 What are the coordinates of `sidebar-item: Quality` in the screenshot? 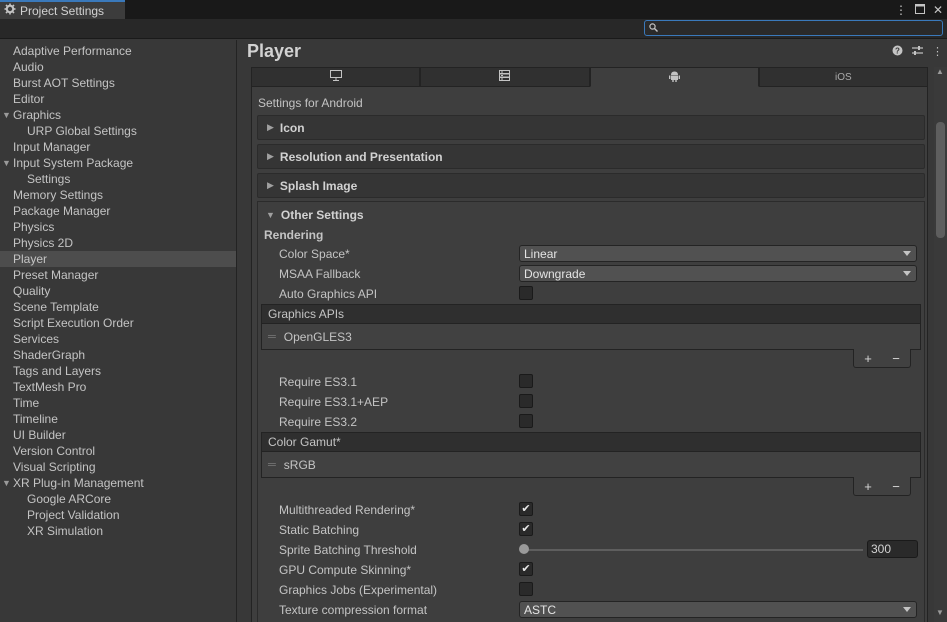 It's located at (118, 291).